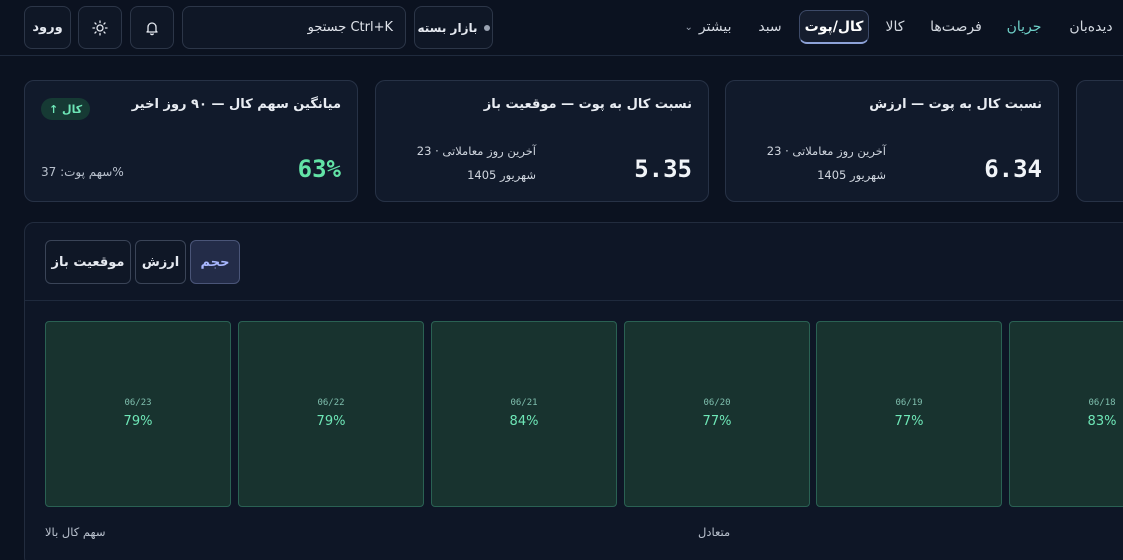  I want to click on day-tile: 06/22 79%, so click(331, 414).